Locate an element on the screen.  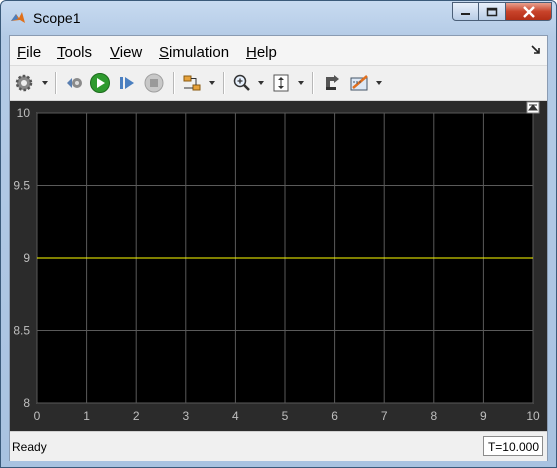
x-tick-label: 3 is located at coordinates (185, 416).